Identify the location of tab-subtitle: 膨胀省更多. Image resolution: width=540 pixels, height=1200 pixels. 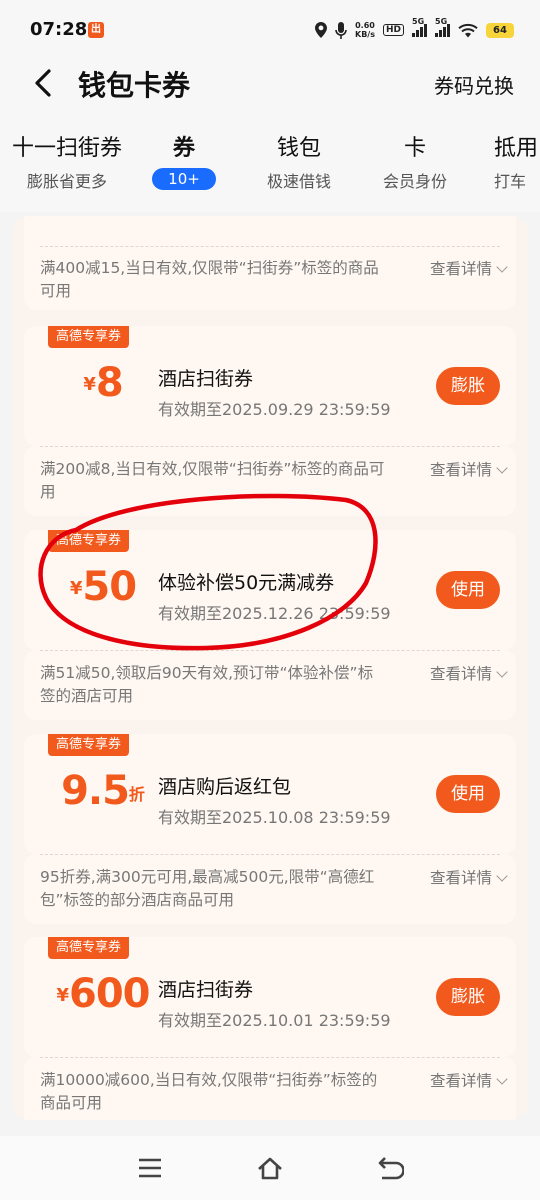
(67, 181).